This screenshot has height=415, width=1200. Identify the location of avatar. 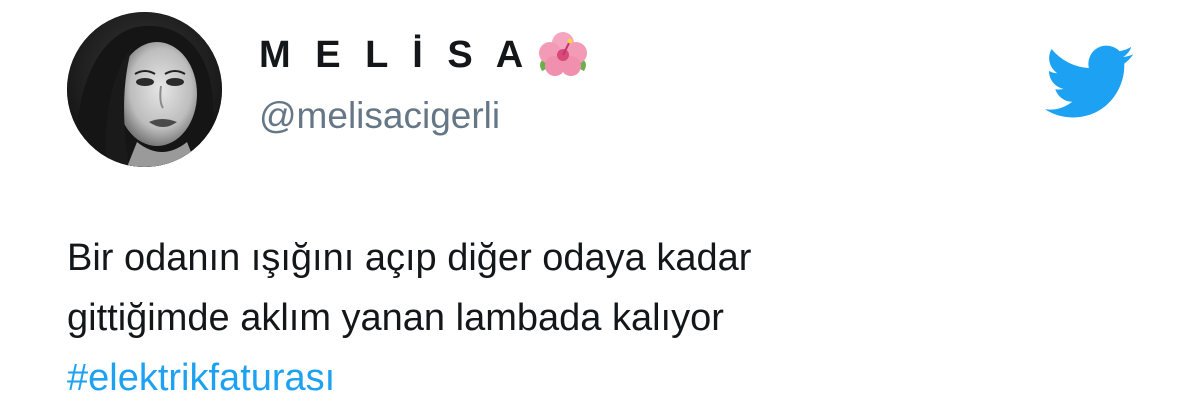
(144, 89).